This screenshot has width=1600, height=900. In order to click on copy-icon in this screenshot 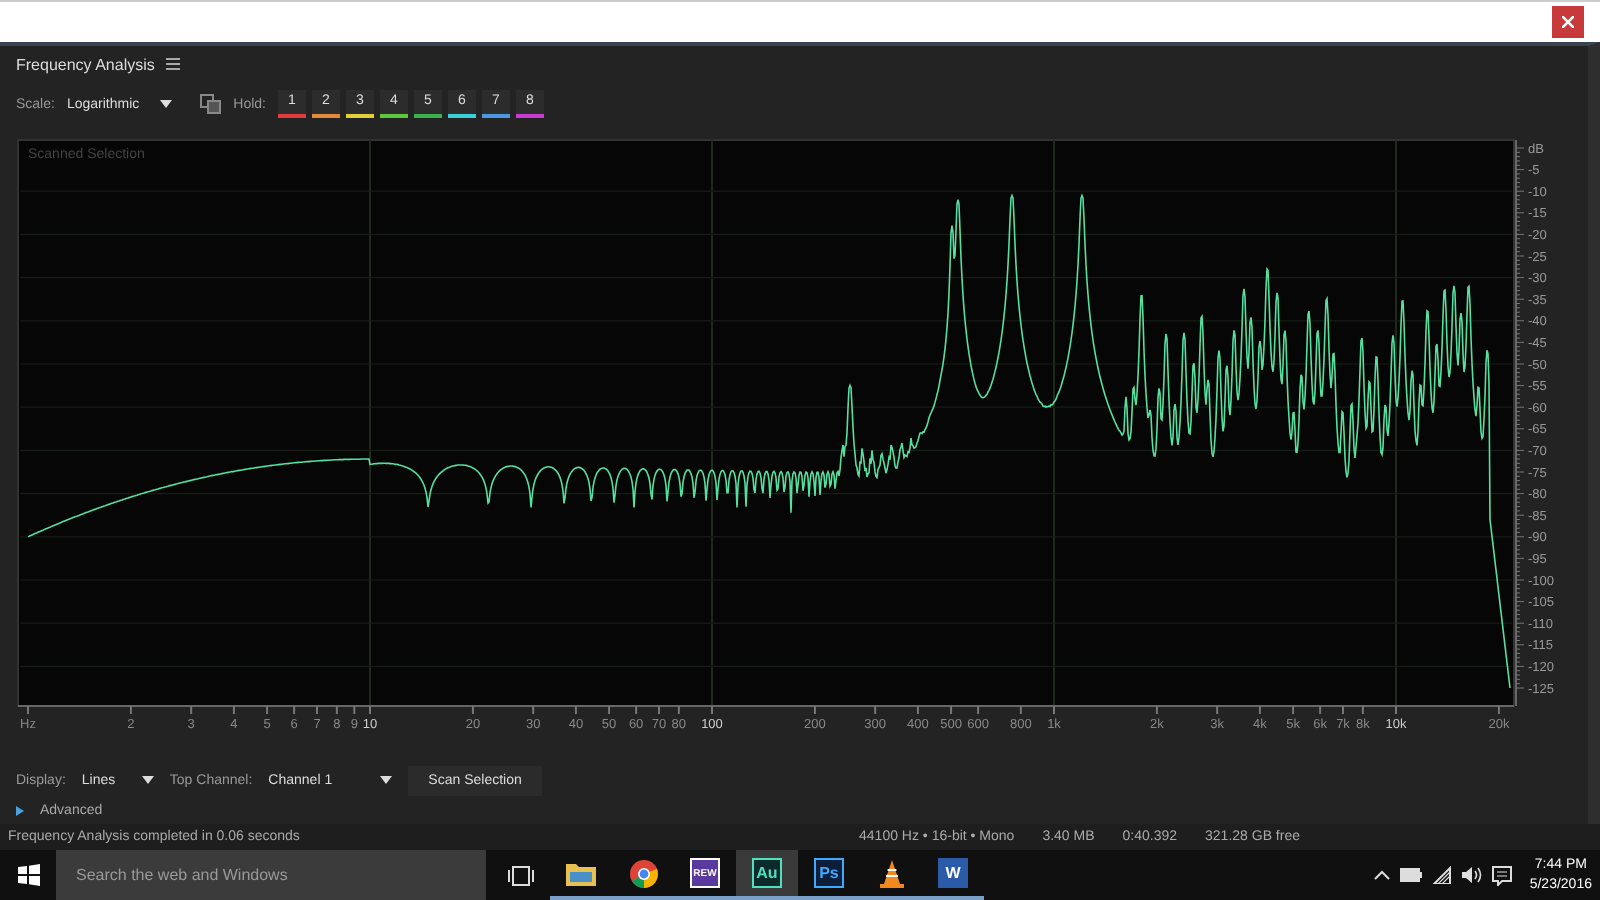, I will do `click(210, 104)`.